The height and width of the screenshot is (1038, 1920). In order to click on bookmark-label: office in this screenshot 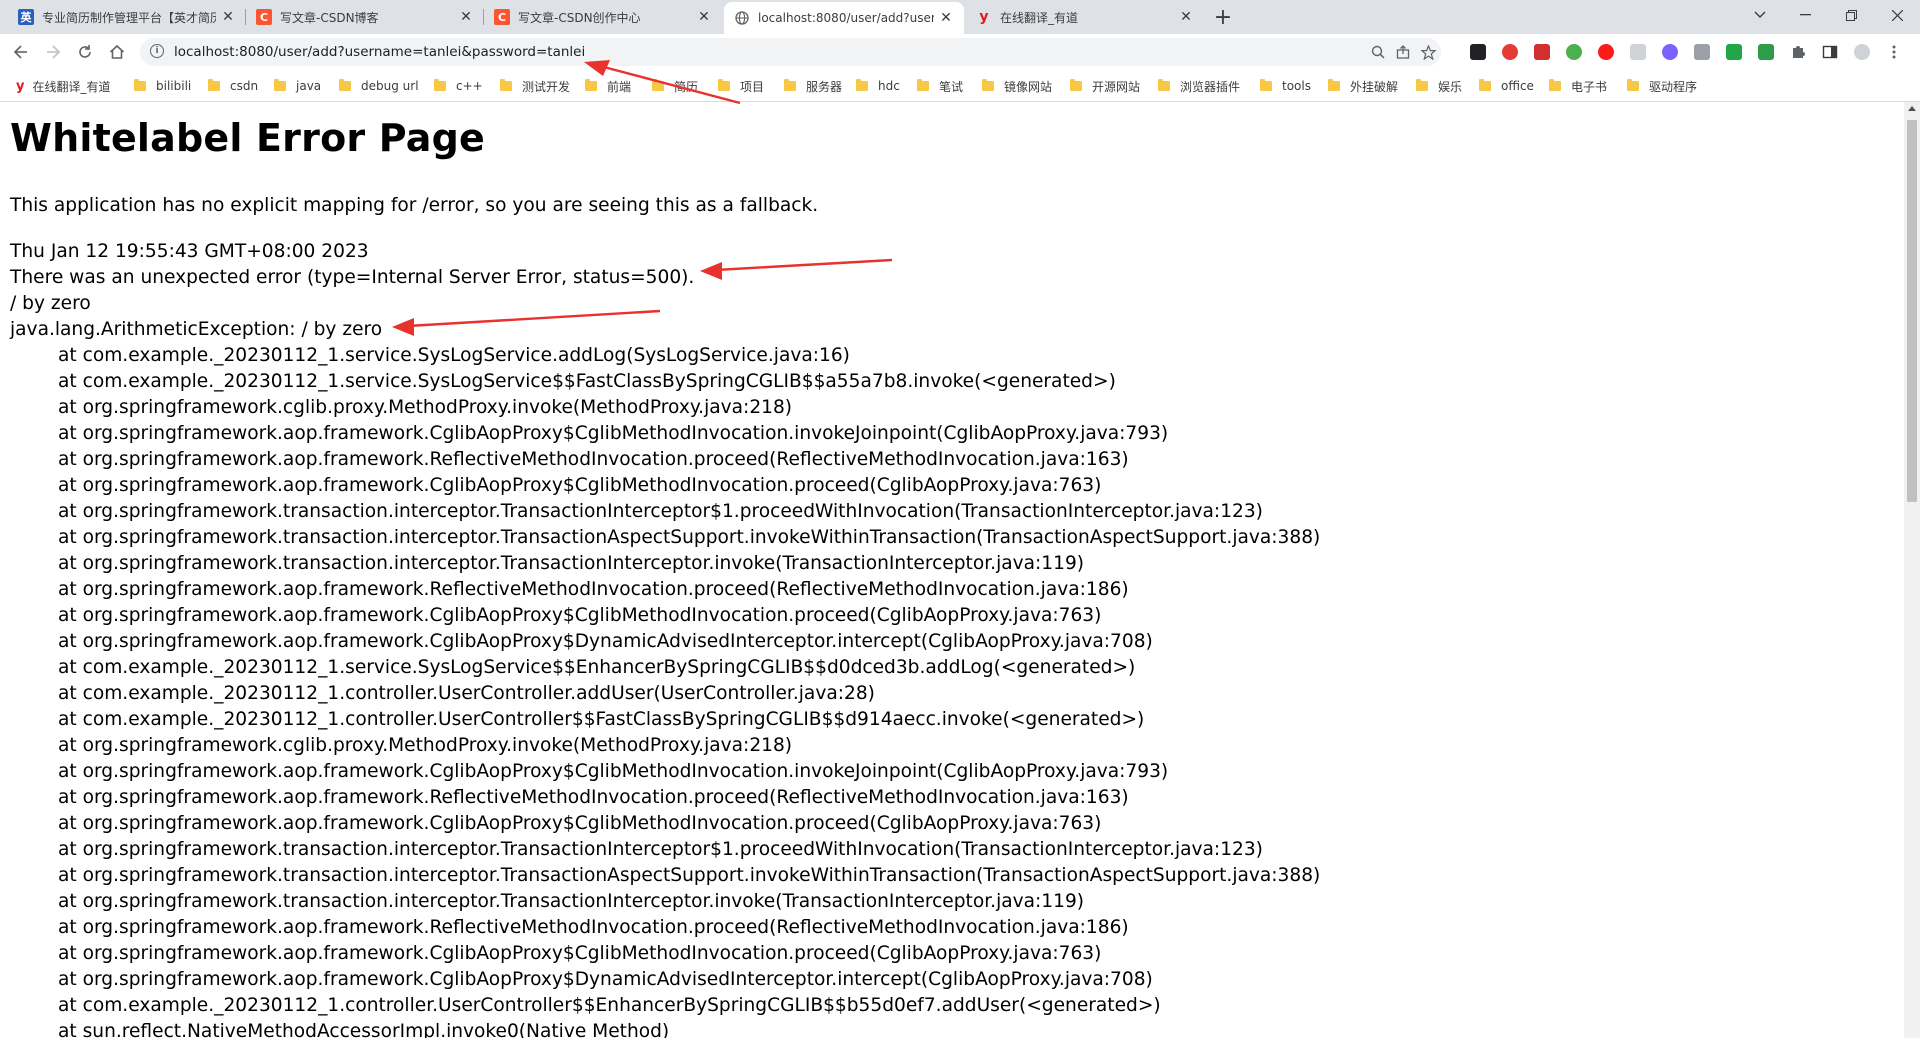, I will do `click(1517, 86)`.